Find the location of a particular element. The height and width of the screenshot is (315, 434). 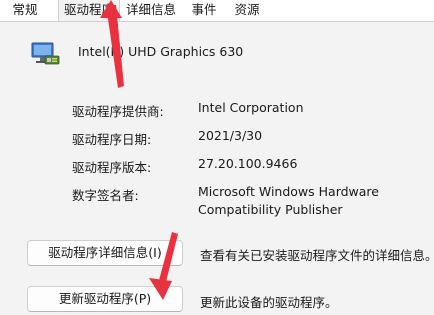

tab-strip: 常规 驱动程序 详细信息 事件 资源 is located at coordinates (217, 11).